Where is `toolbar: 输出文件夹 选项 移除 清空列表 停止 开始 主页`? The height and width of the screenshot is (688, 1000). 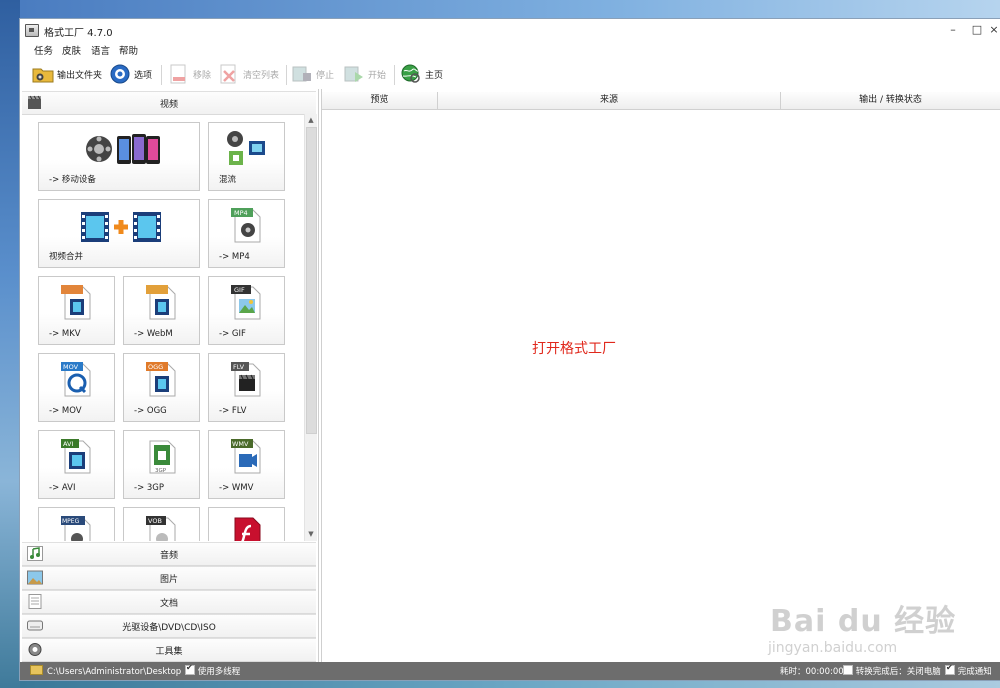 toolbar: 输出文件夹 选项 移除 清空列表 停止 开始 主页 is located at coordinates (510, 74).